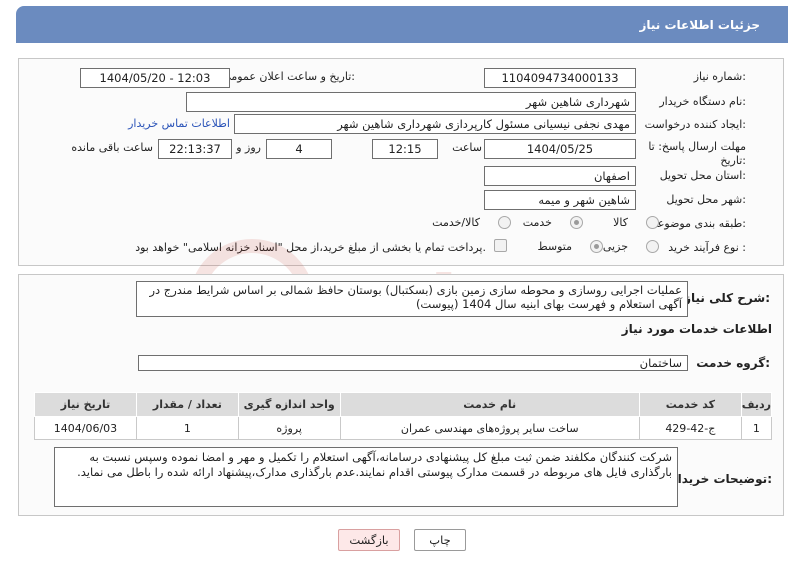 The image size is (788, 566). I want to click on category-service-radio, so click(576, 222).